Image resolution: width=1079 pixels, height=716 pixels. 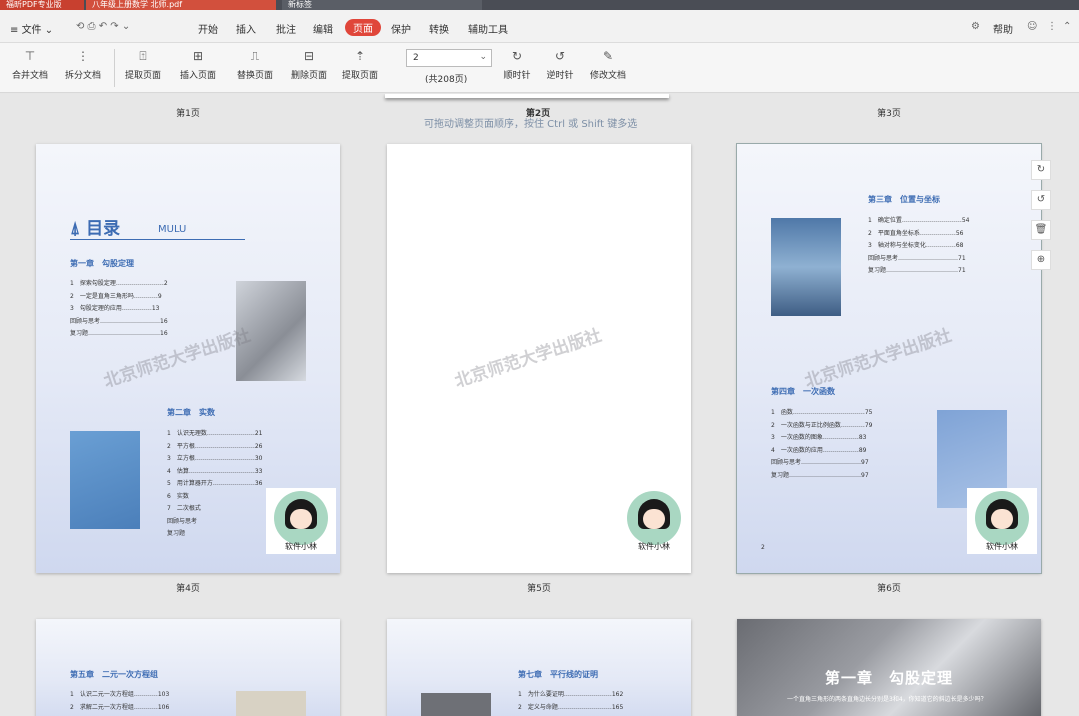 I want to click on menu-convert: 转换, so click(x=439, y=28).